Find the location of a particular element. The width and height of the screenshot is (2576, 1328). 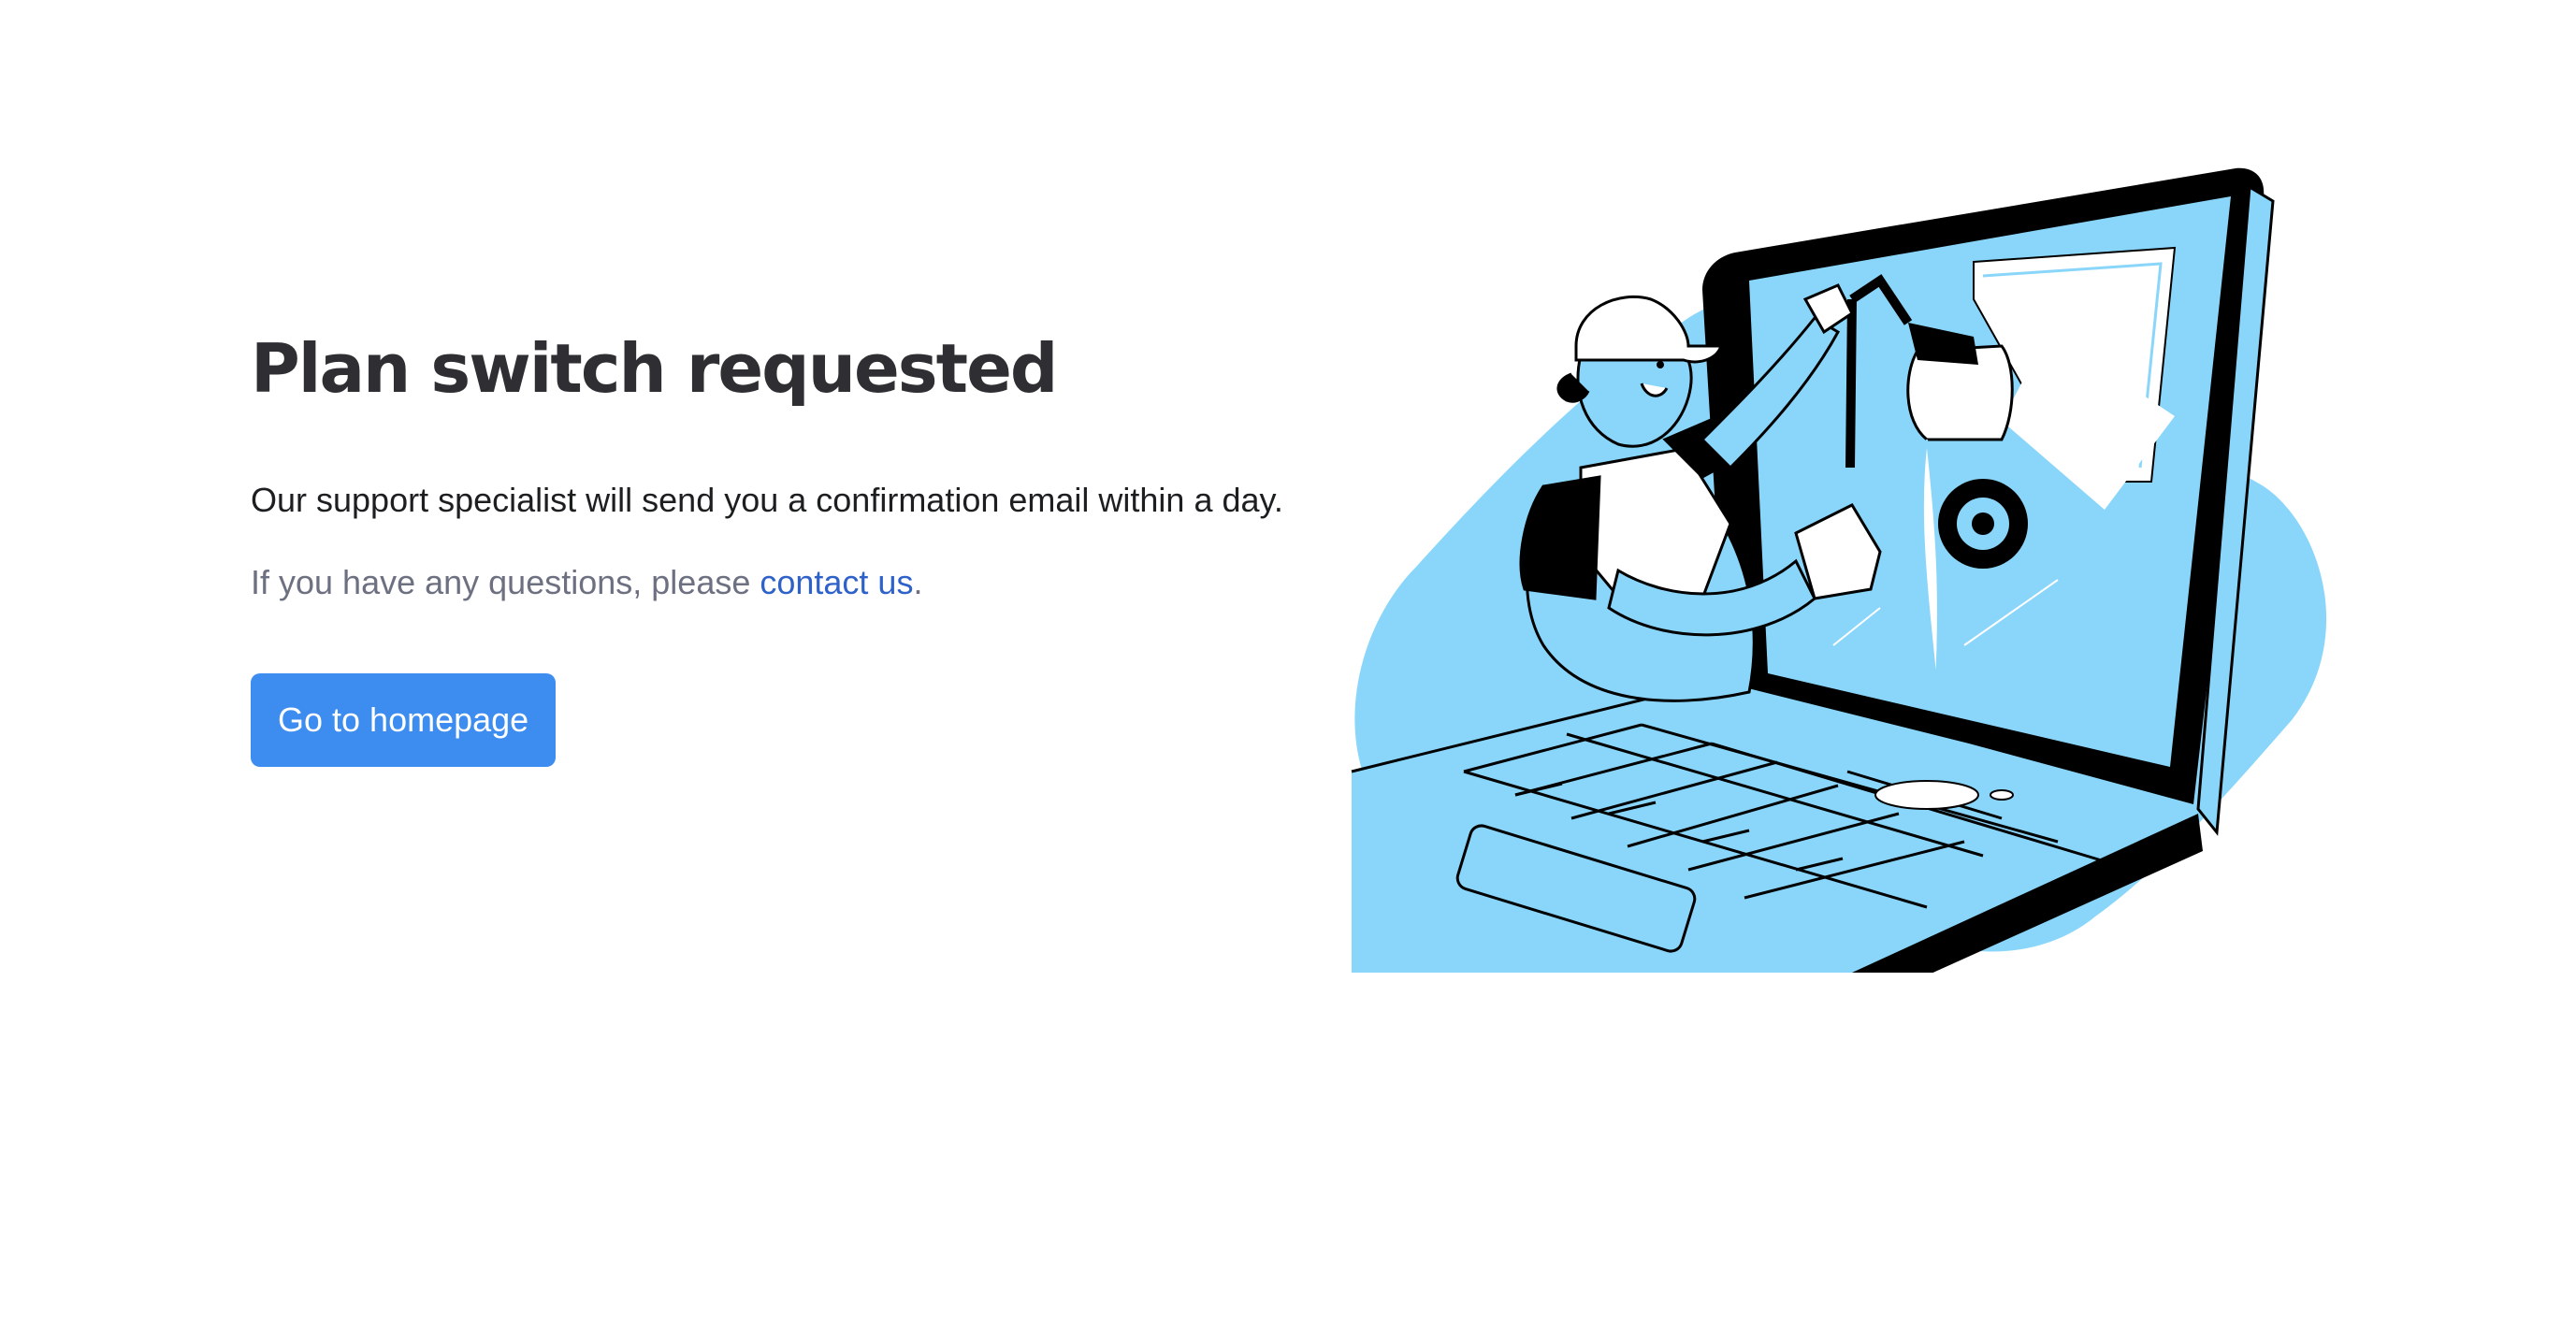

questions-prefix: If you have any questions, please is located at coordinates (505, 582).